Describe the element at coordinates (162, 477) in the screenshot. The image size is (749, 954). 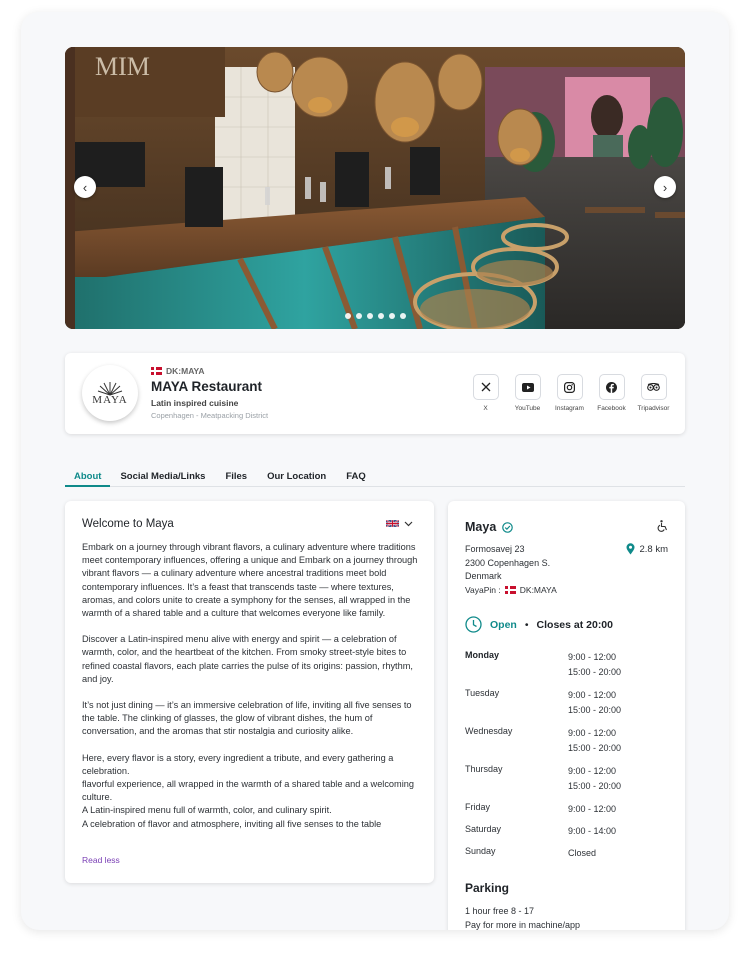
I see `tab-social-media-links: Social Media/Links` at that location.